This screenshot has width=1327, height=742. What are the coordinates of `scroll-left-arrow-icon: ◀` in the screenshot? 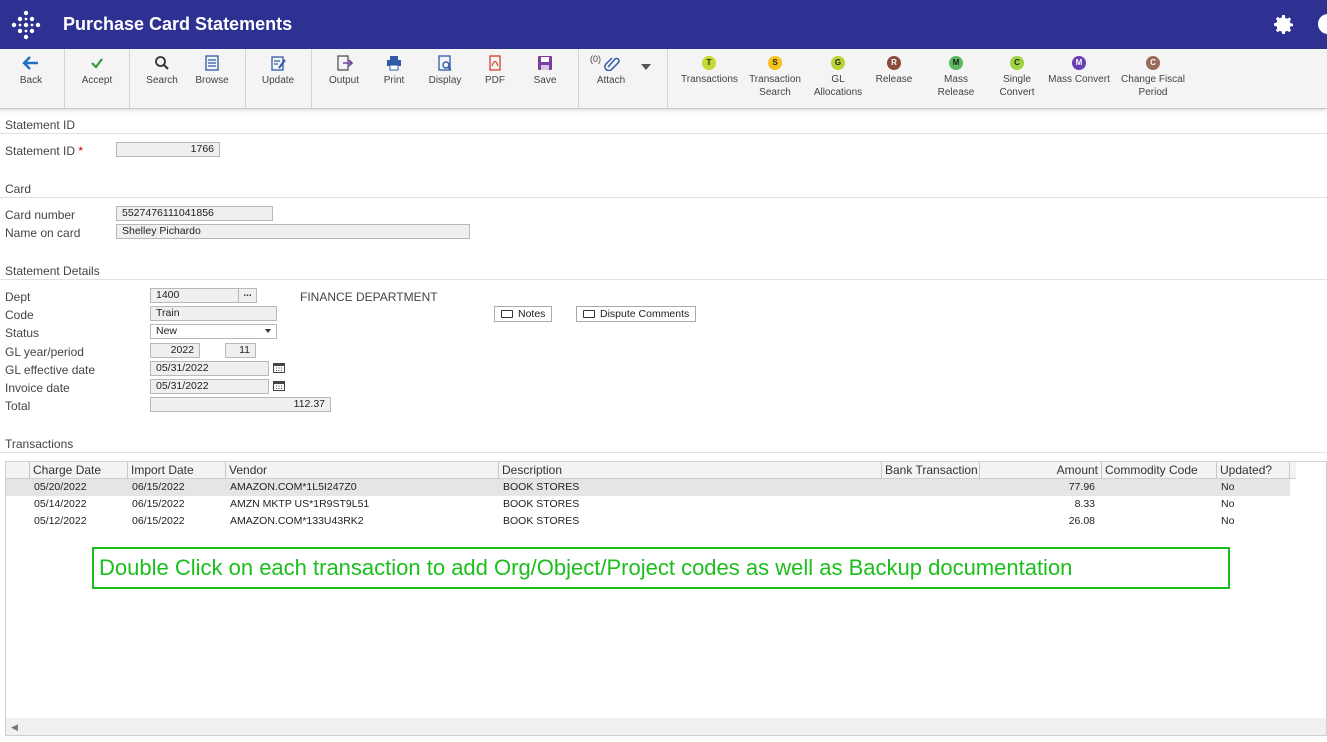 It's located at (14, 727).